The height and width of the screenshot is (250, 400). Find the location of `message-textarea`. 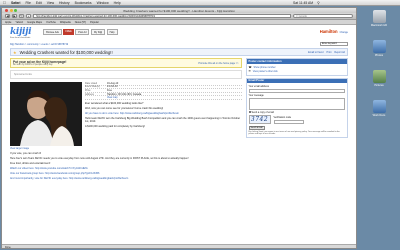

message-textarea is located at coordinates (296, 103).